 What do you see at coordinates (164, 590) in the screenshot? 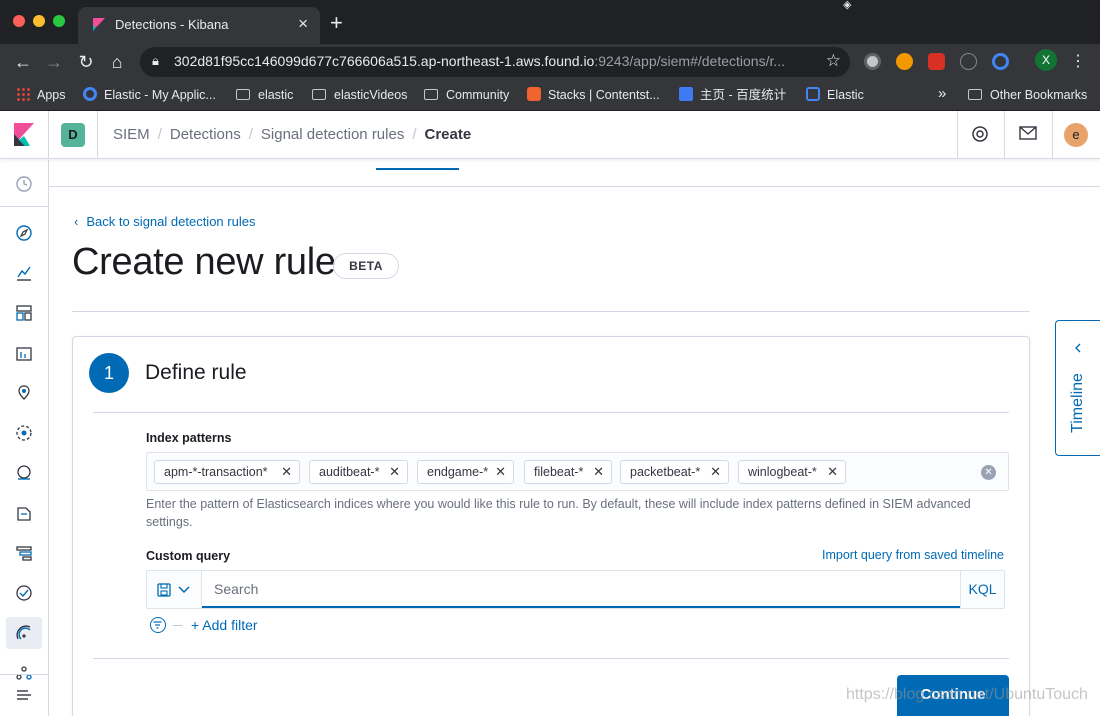
I see `save-disk-icon` at bounding box center [164, 590].